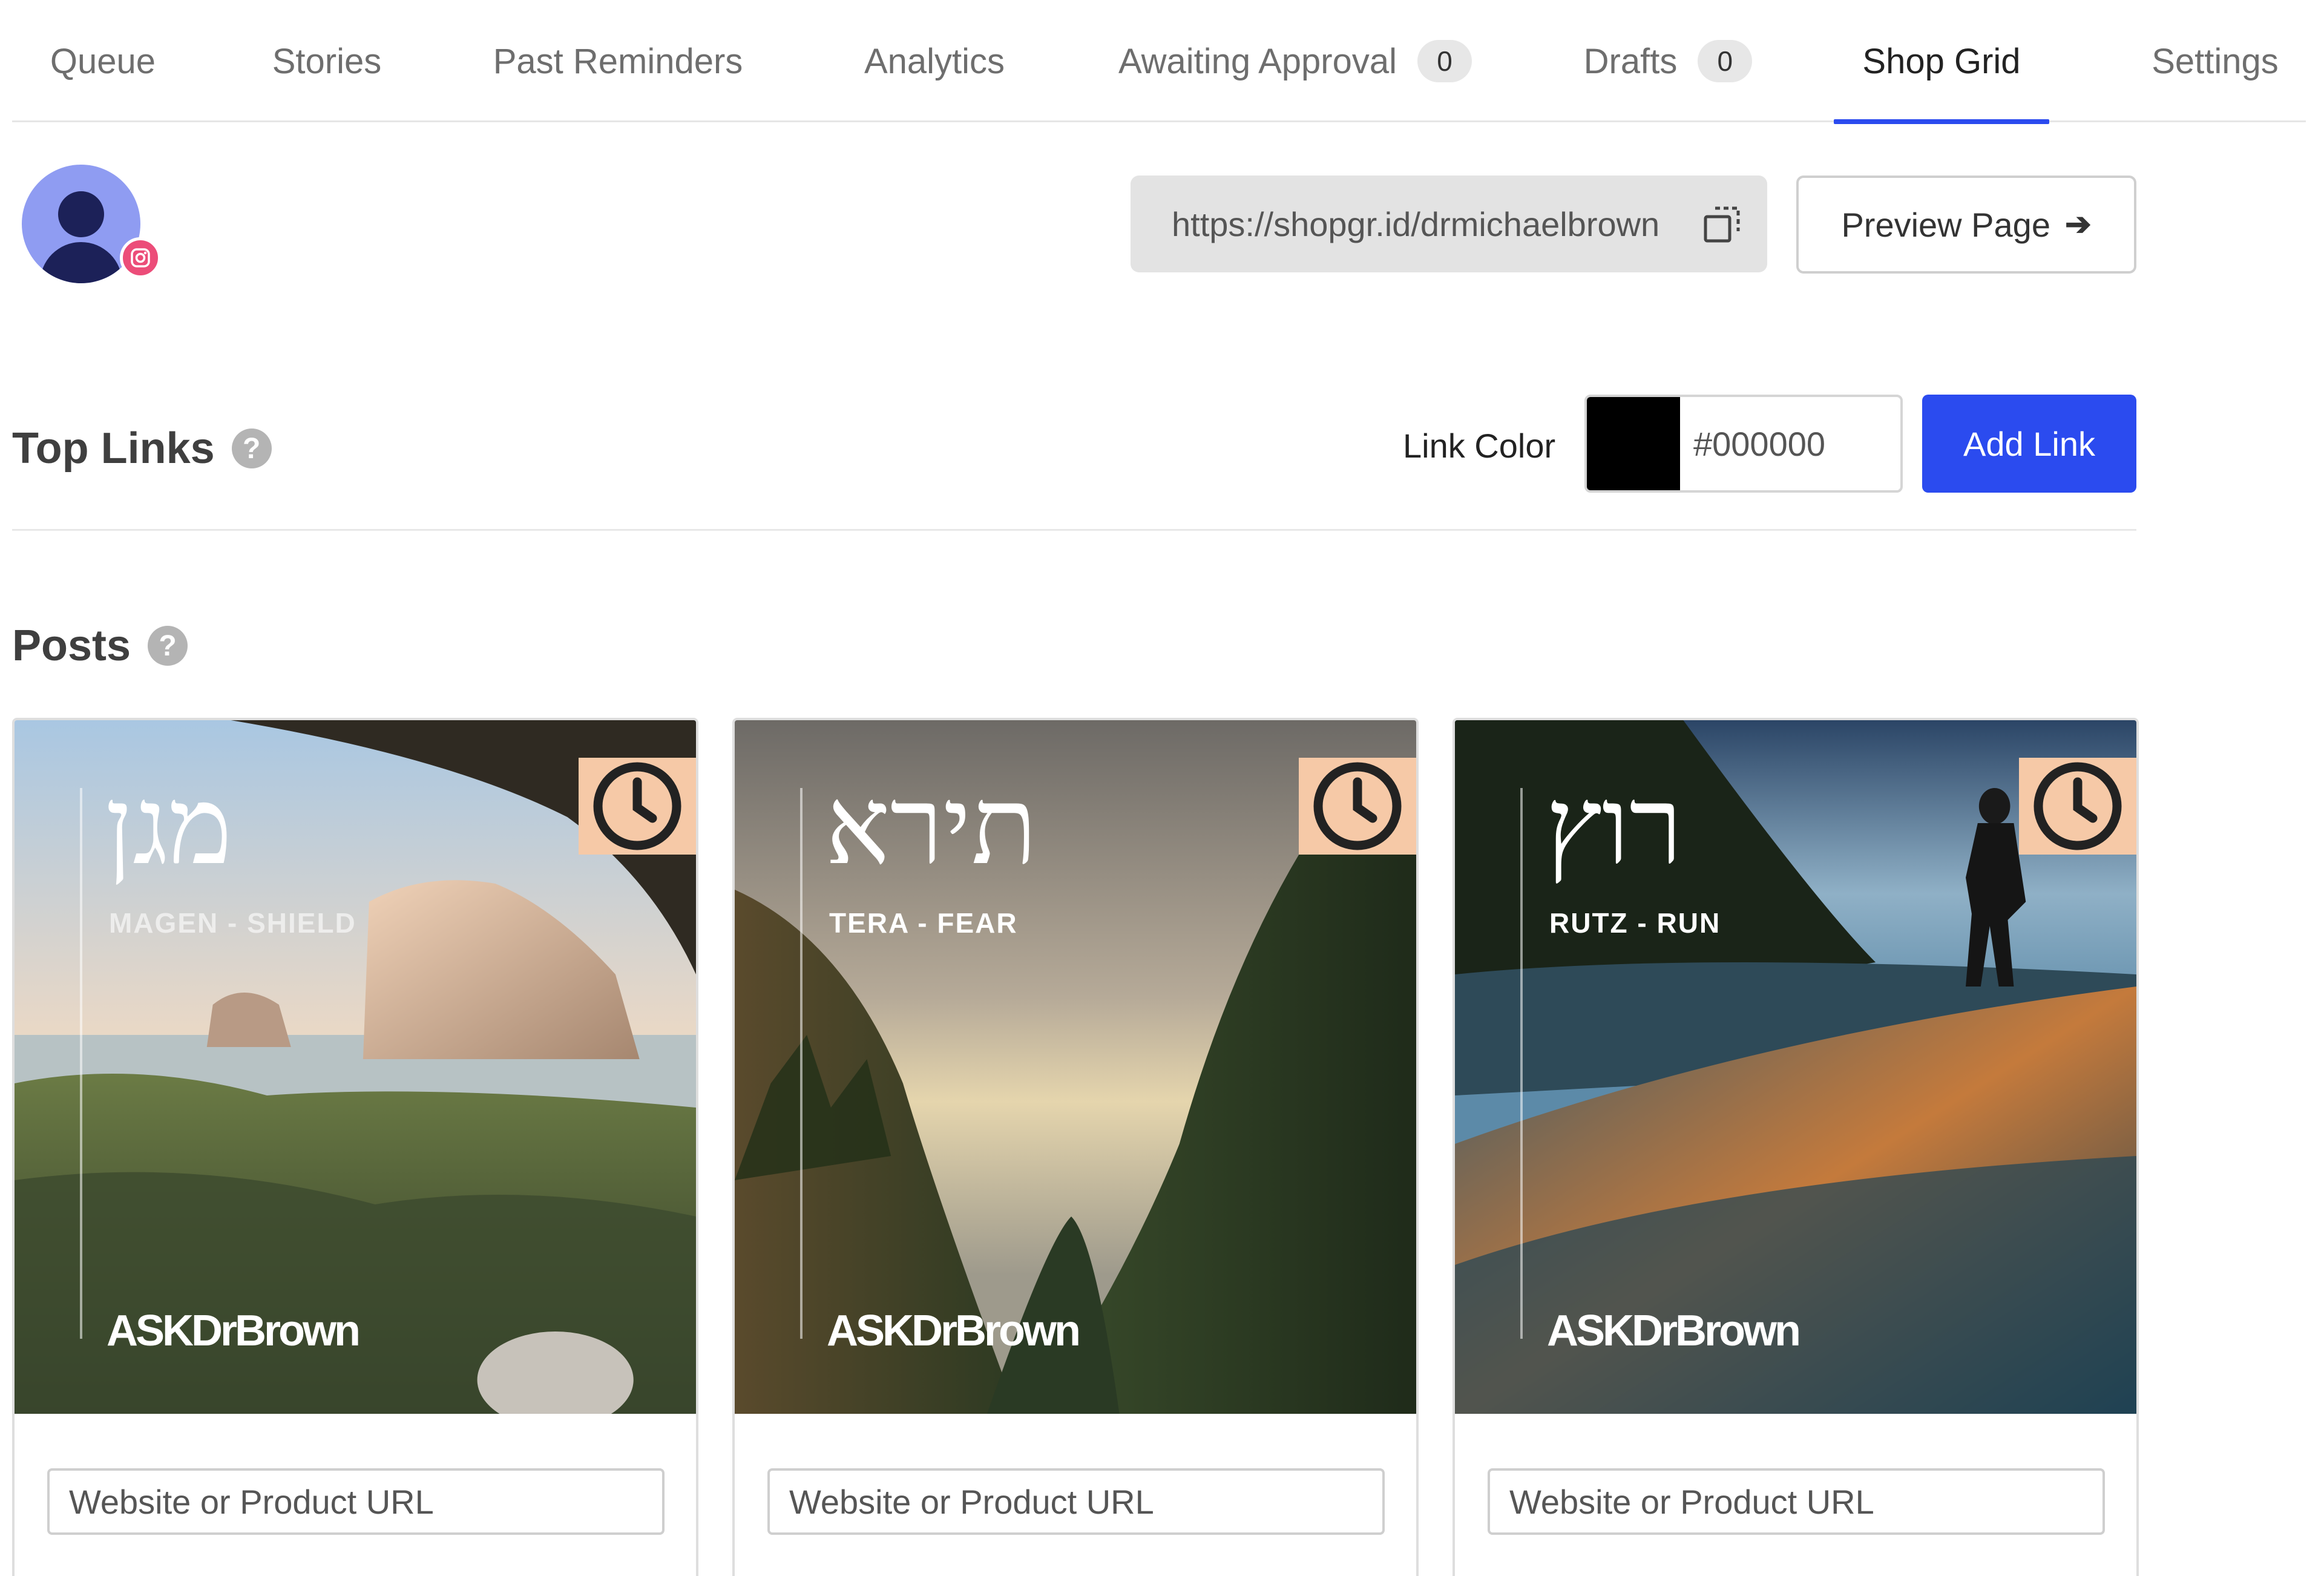  I want to click on tab-awaiting-approval: Awaiting Approval 0, so click(1295, 61).